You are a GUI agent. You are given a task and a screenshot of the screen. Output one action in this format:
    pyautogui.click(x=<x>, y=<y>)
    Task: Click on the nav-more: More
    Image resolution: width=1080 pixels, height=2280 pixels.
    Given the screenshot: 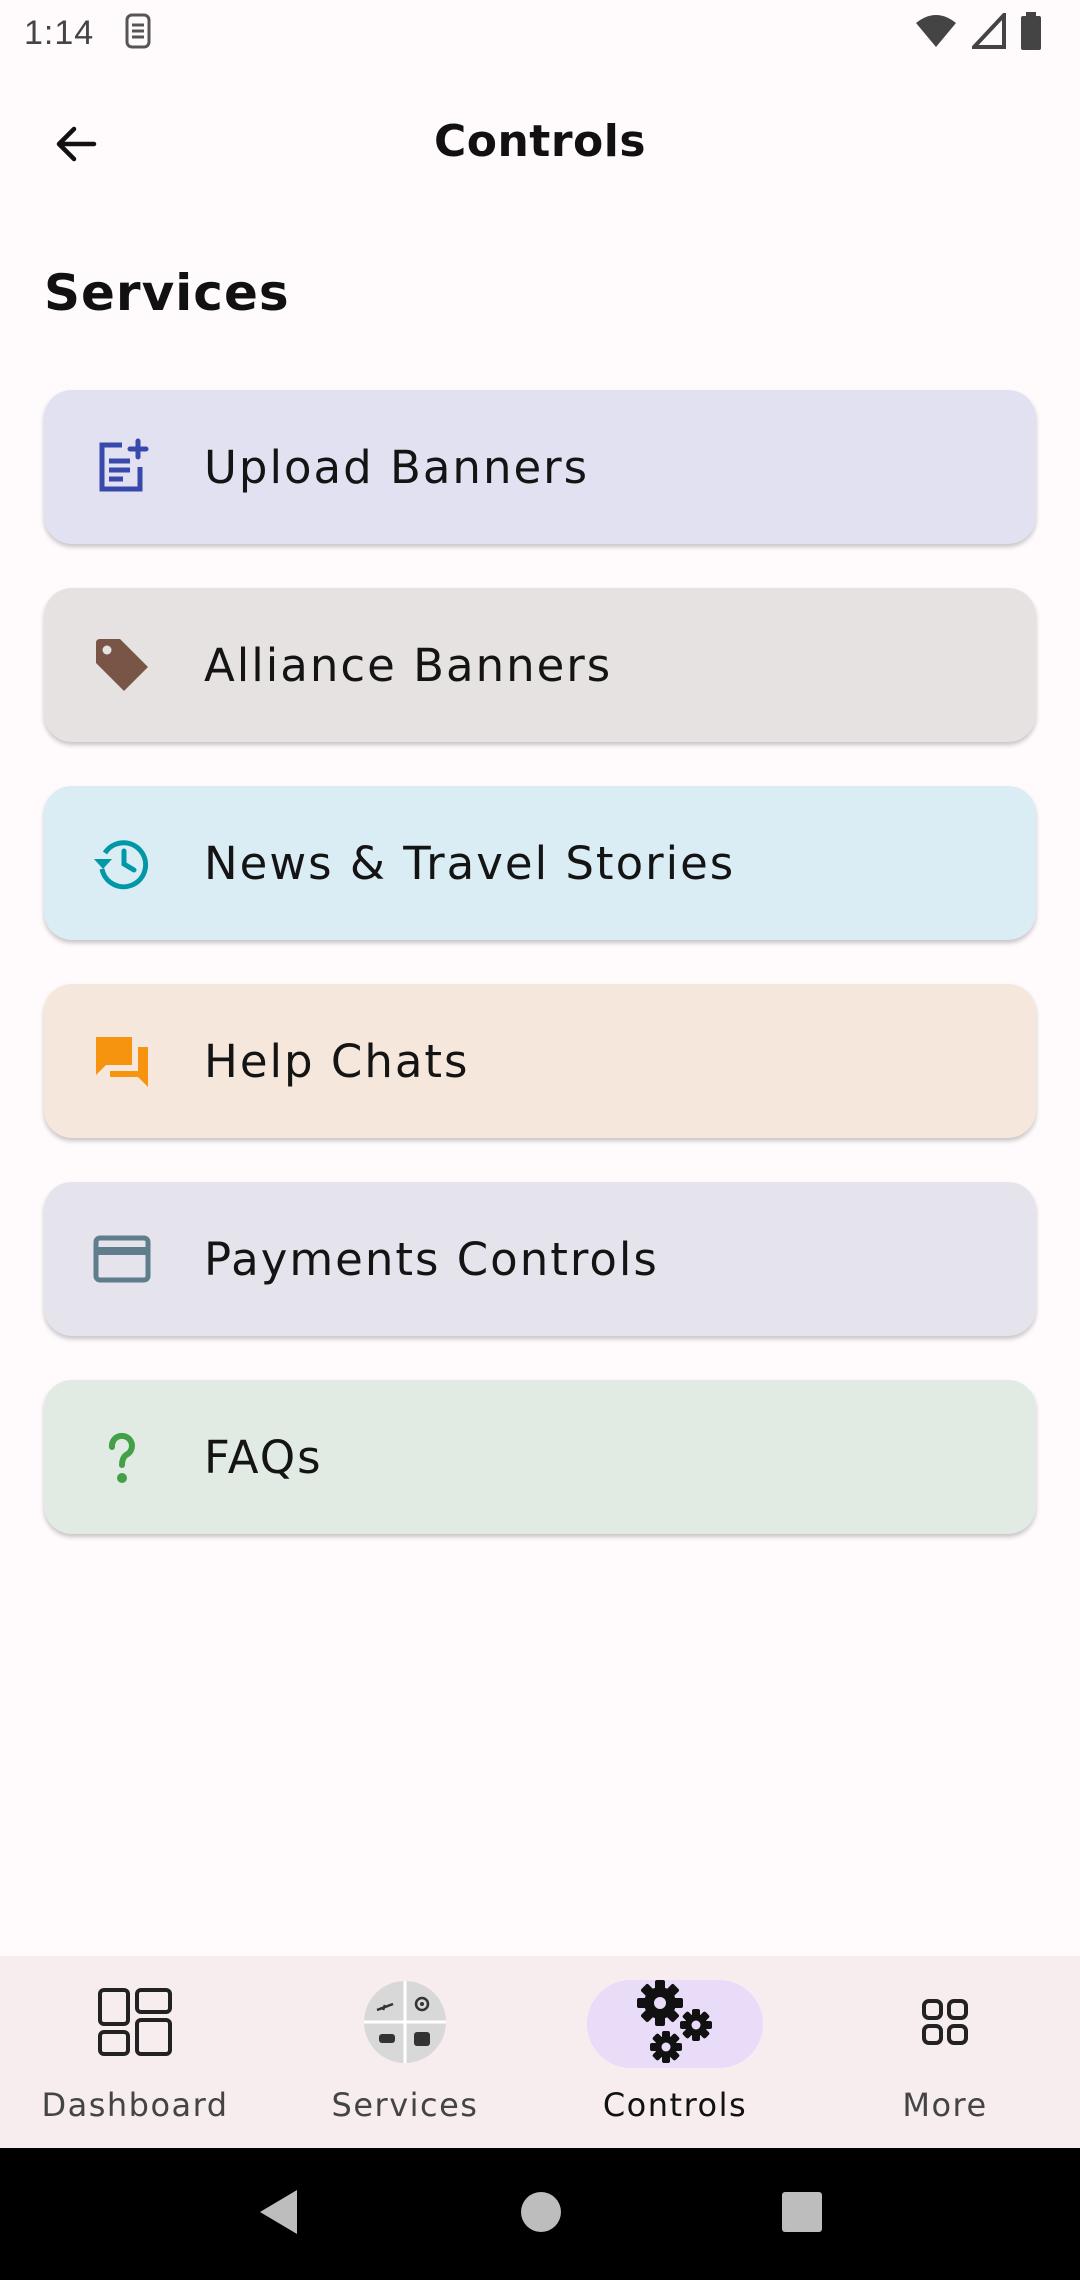 What is the action you would take?
    pyautogui.click(x=945, y=2052)
    